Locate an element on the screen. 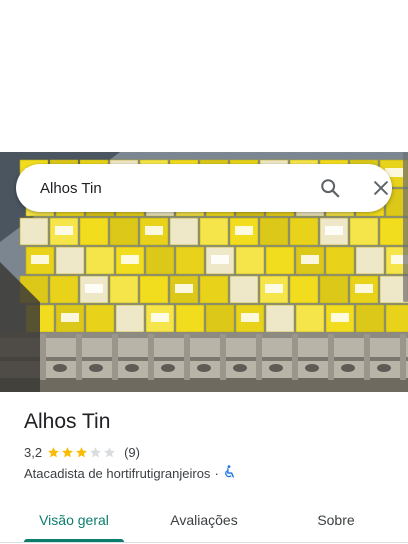 The width and height of the screenshot is (408, 544). category-row: Atacadista de hortifrutigranjeiros · is located at coordinates (130, 473).